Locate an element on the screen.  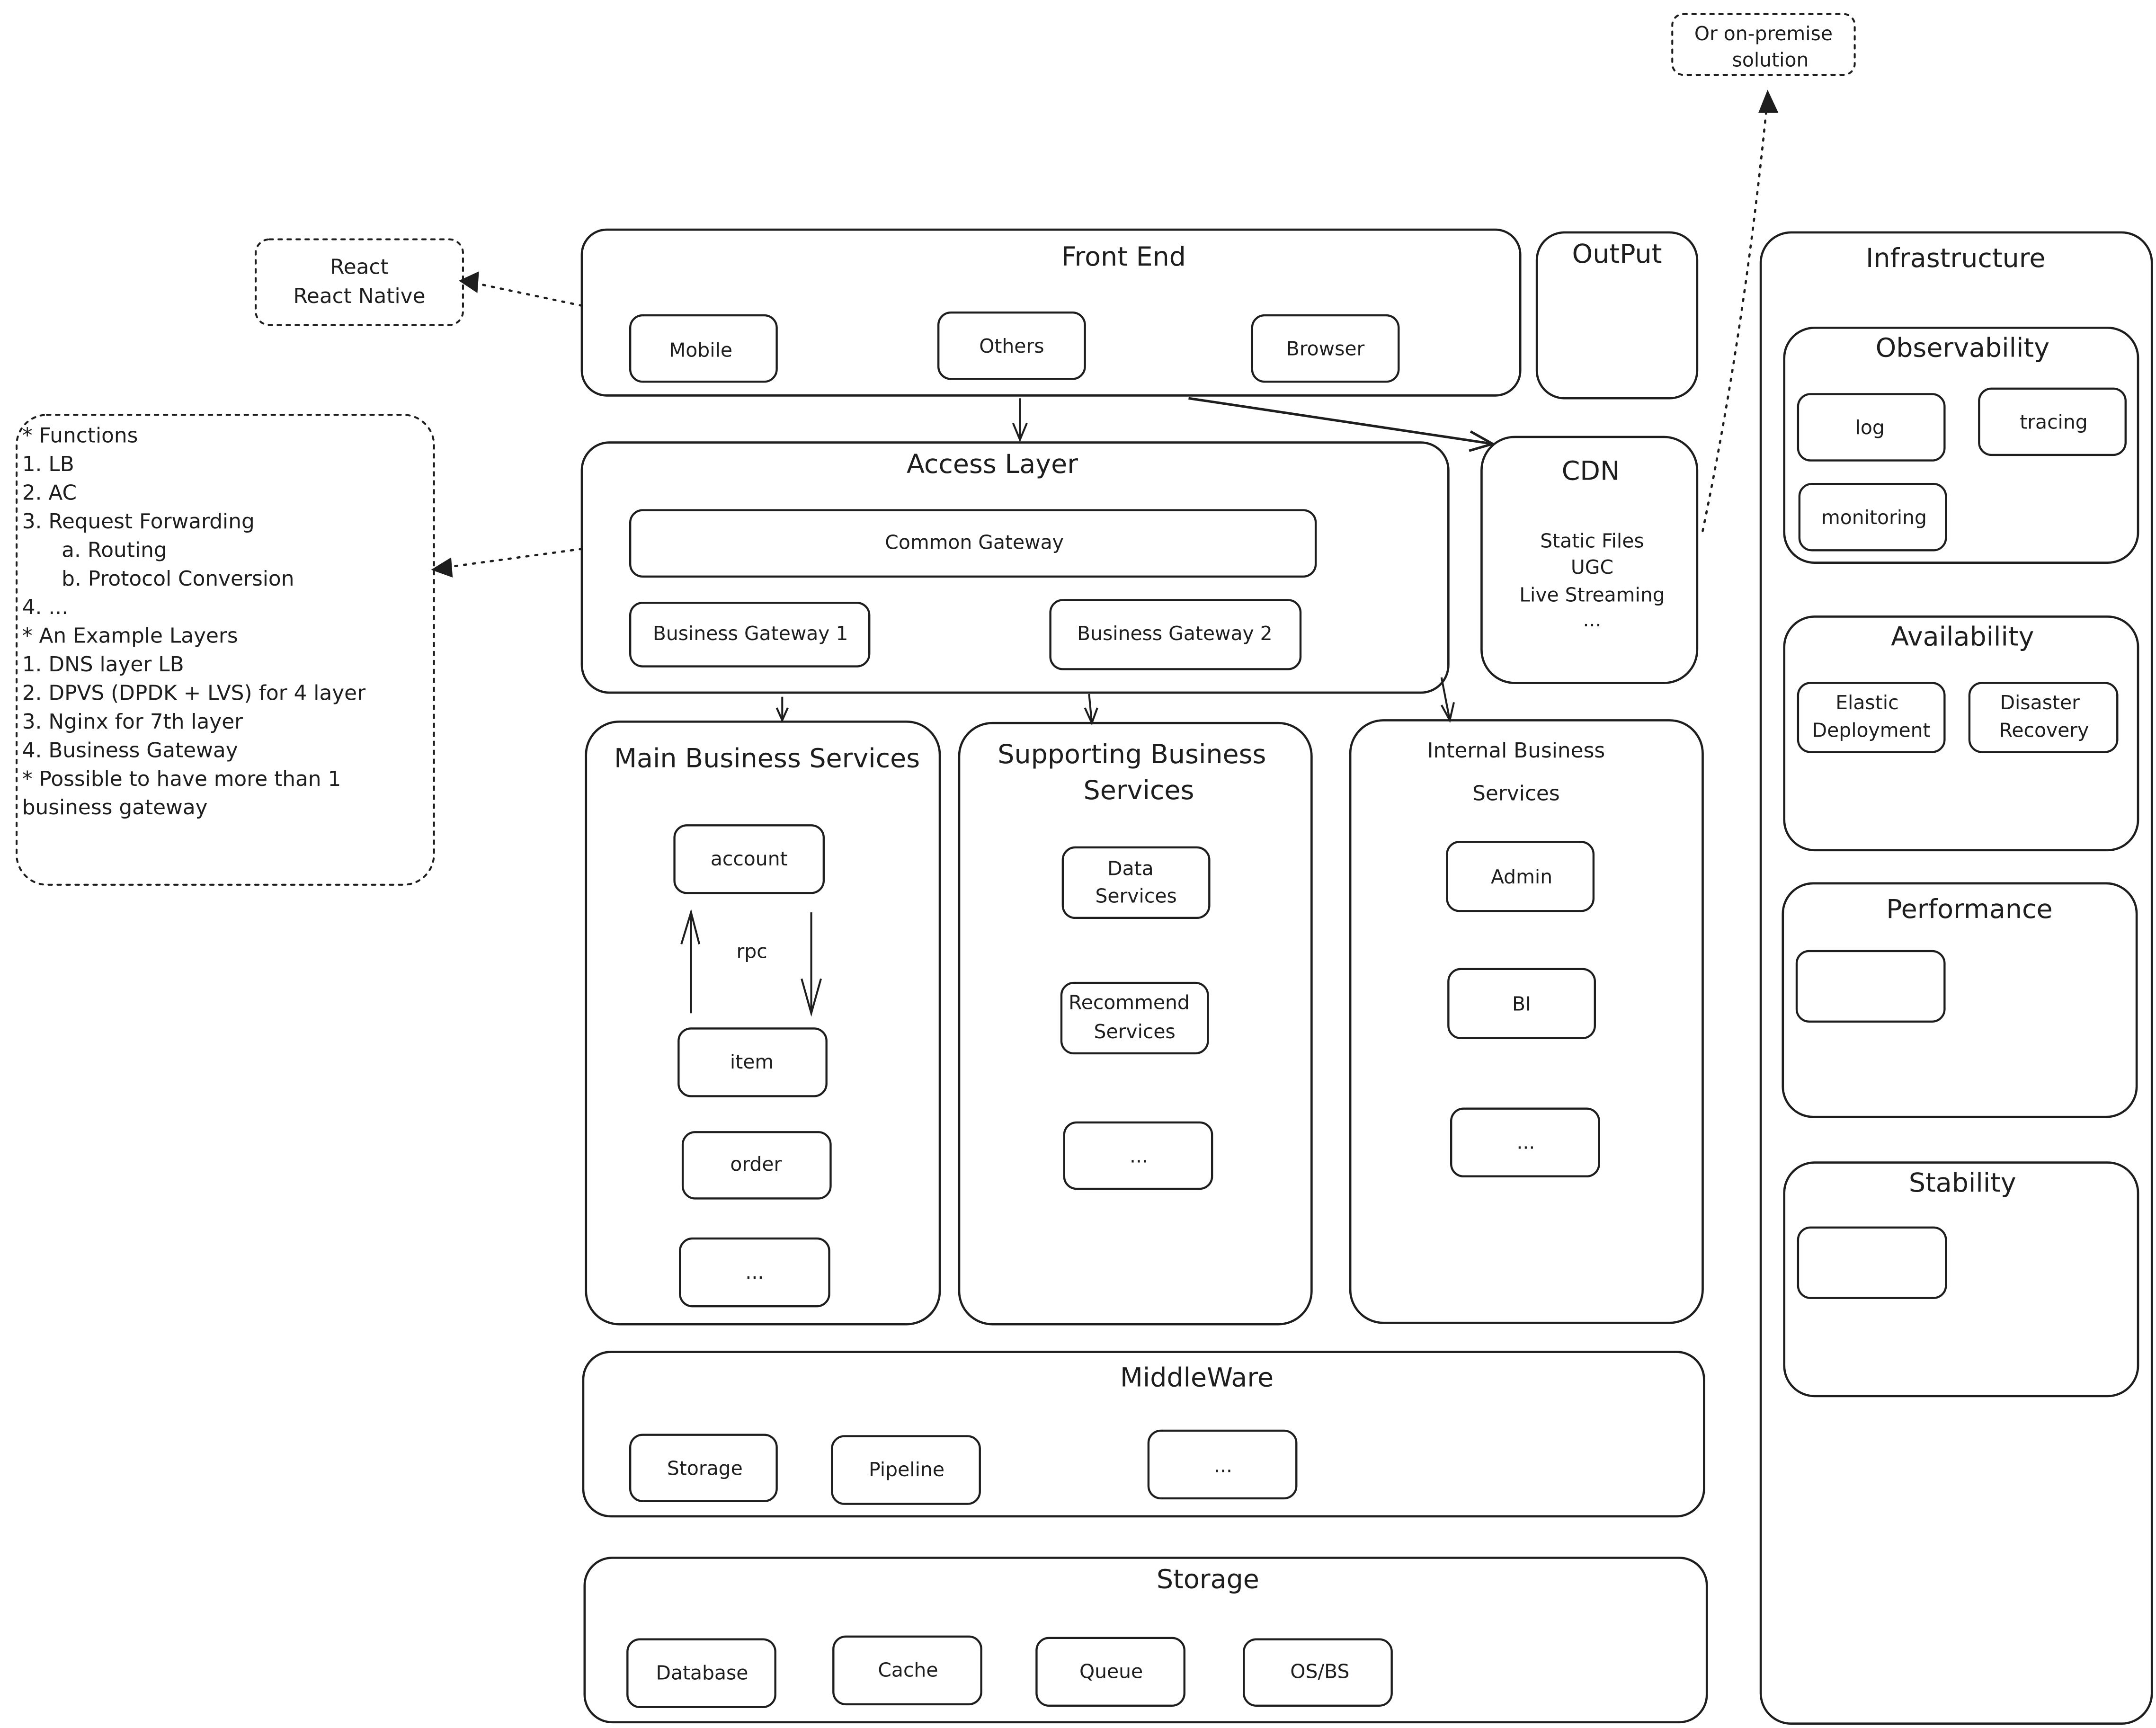
order-label: order is located at coordinates (756, 1164).